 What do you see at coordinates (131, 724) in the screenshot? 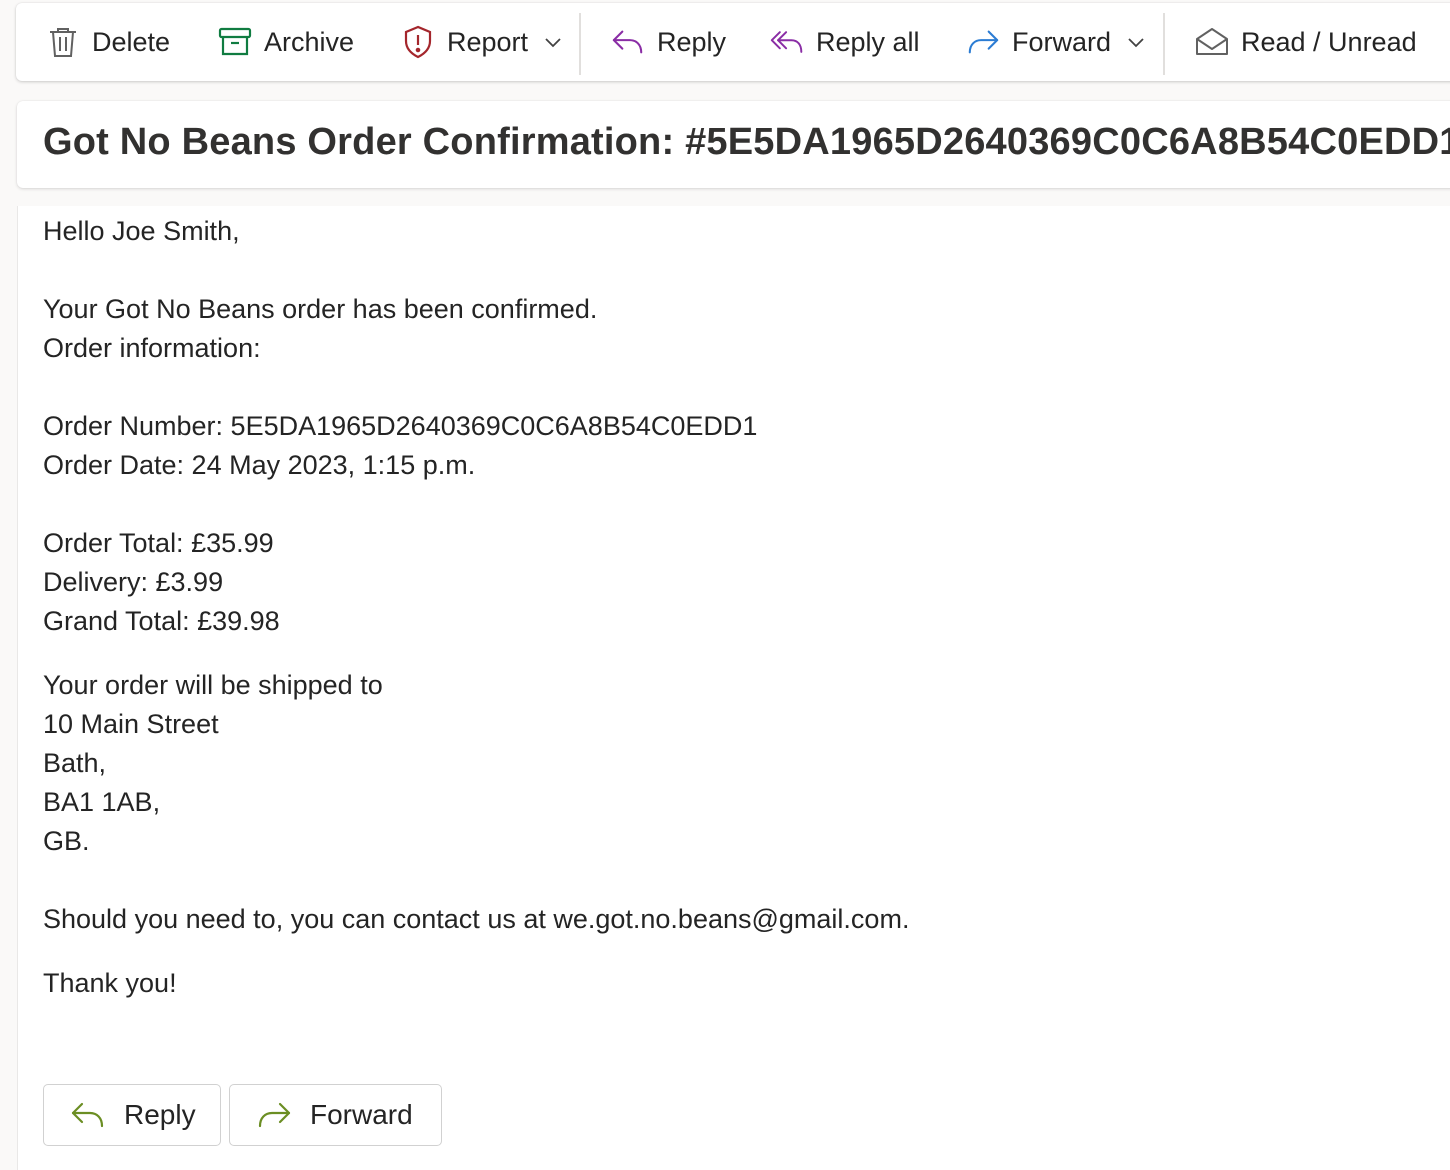
I see `address-street: 10 Main Street` at bounding box center [131, 724].